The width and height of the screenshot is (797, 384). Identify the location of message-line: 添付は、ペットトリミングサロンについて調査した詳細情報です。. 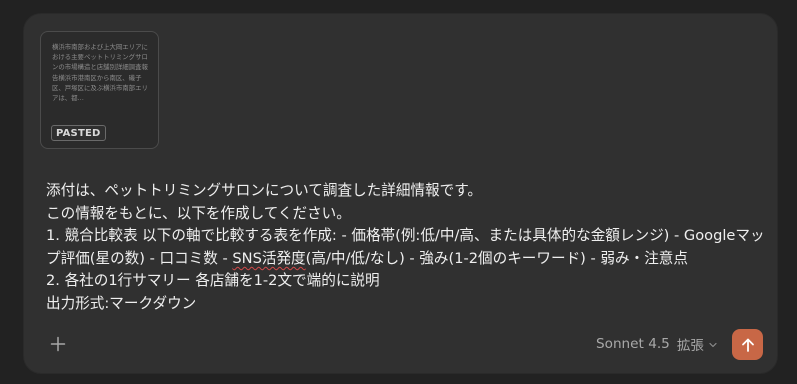
(264, 190).